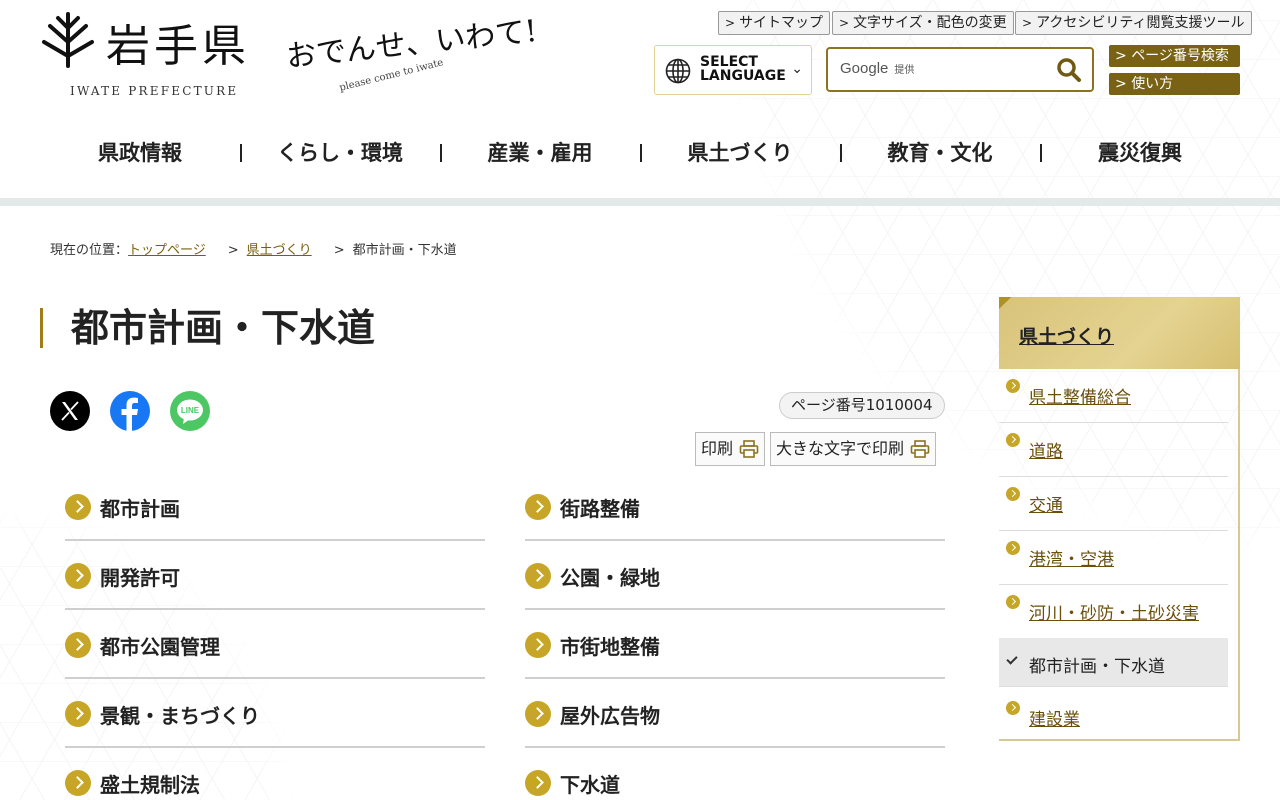 This screenshot has height=800, width=1280. Describe the element at coordinates (735, 506) in the screenshot. I see `category-link: 街路整備` at that location.